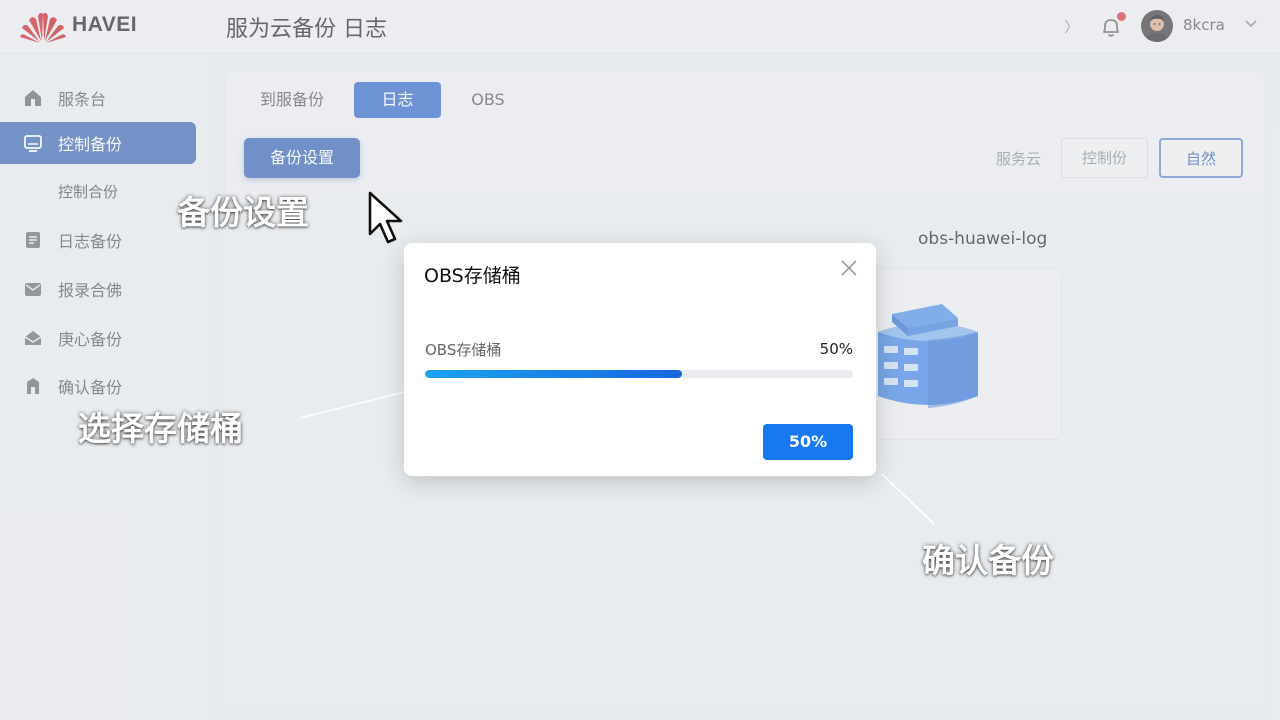 The width and height of the screenshot is (1280, 720). I want to click on annotation-confirm-backup: 确认备份, so click(988, 560).